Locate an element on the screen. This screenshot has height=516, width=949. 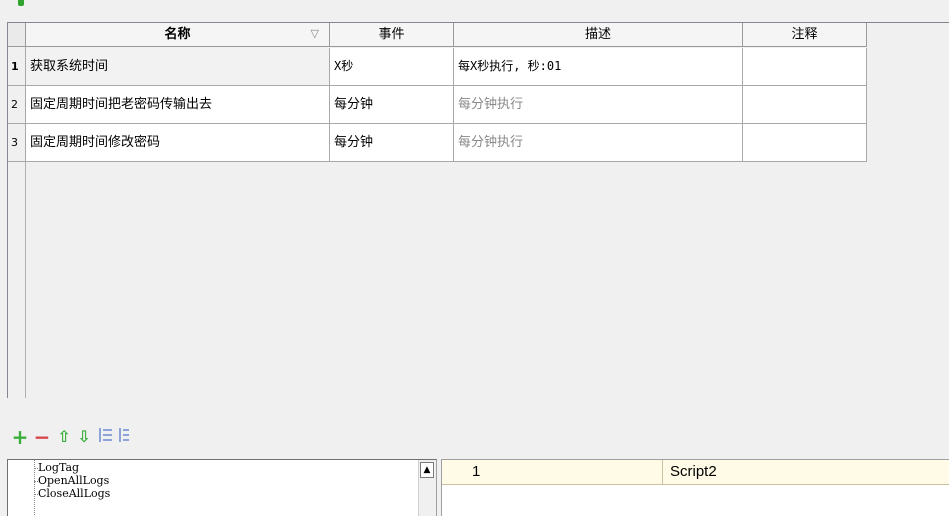
column-header-description: 描述 is located at coordinates (598, 35).